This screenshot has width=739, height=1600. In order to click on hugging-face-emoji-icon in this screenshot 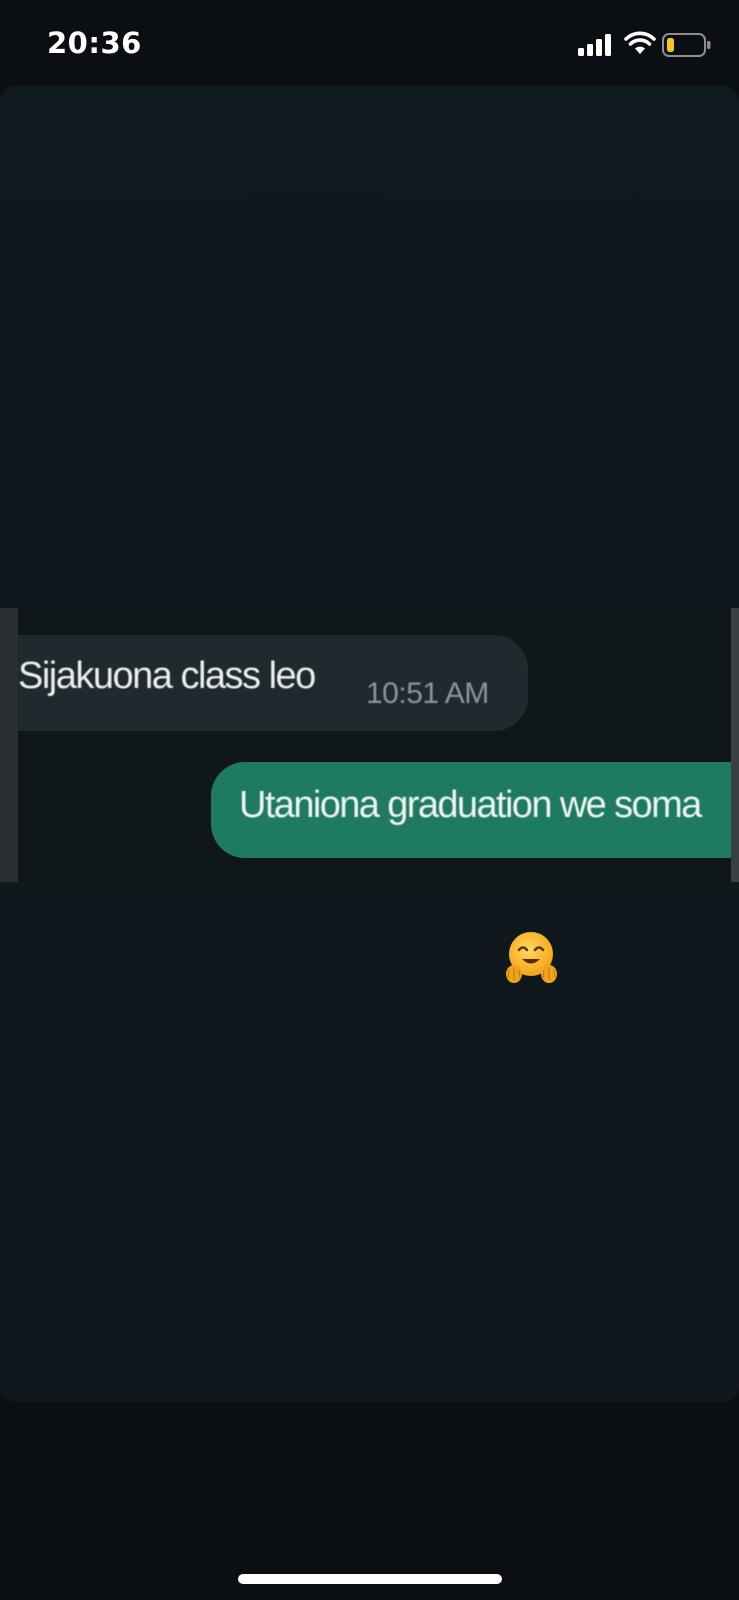, I will do `click(531, 957)`.